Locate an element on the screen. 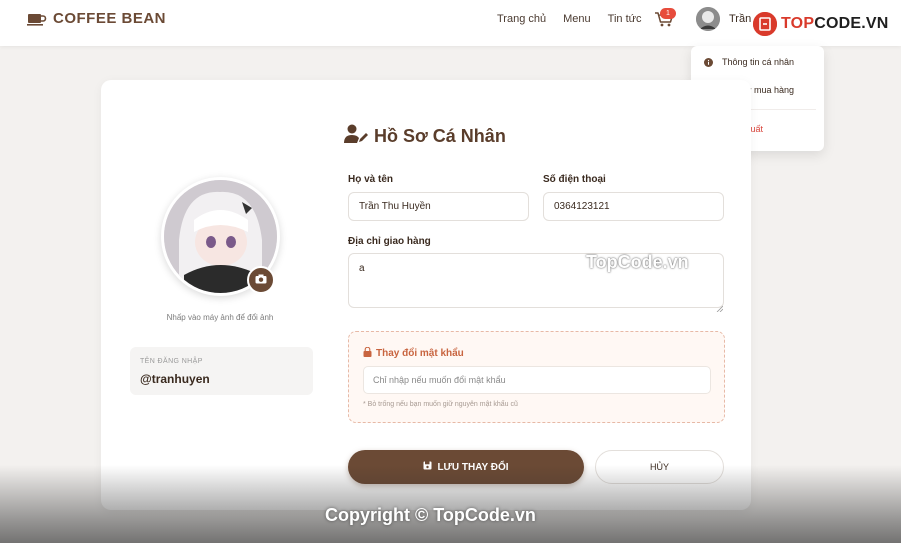 Image resolution: width=901 pixels, height=543 pixels. topcode-watermark-logo: TOPCODE.VN is located at coordinates (821, 24).